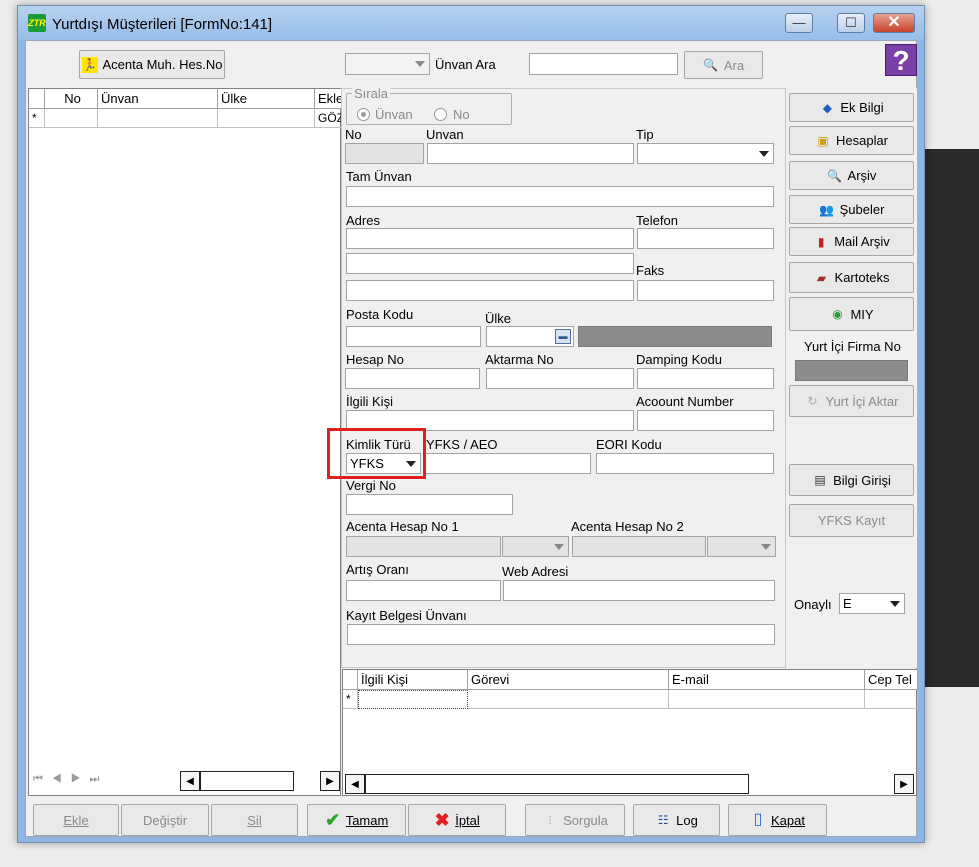 This screenshot has height=867, width=979. What do you see at coordinates (851, 314) in the screenshot?
I see `miy-button: ◉ MIY` at bounding box center [851, 314].